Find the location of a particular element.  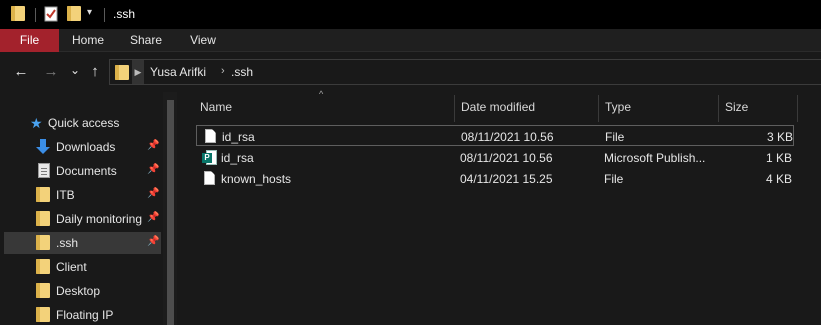

table-row: known_hosts 04/11/2021 15.25 File 4 KB is located at coordinates (495, 178).